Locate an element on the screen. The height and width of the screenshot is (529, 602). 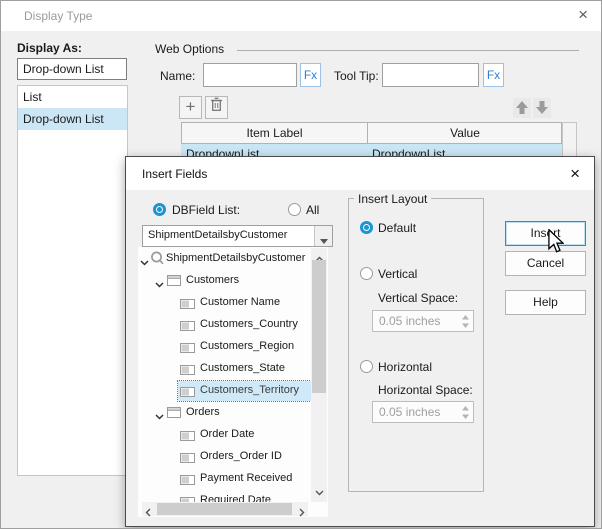
display-type-list: List Drop-down List is located at coordinates (72, 280).